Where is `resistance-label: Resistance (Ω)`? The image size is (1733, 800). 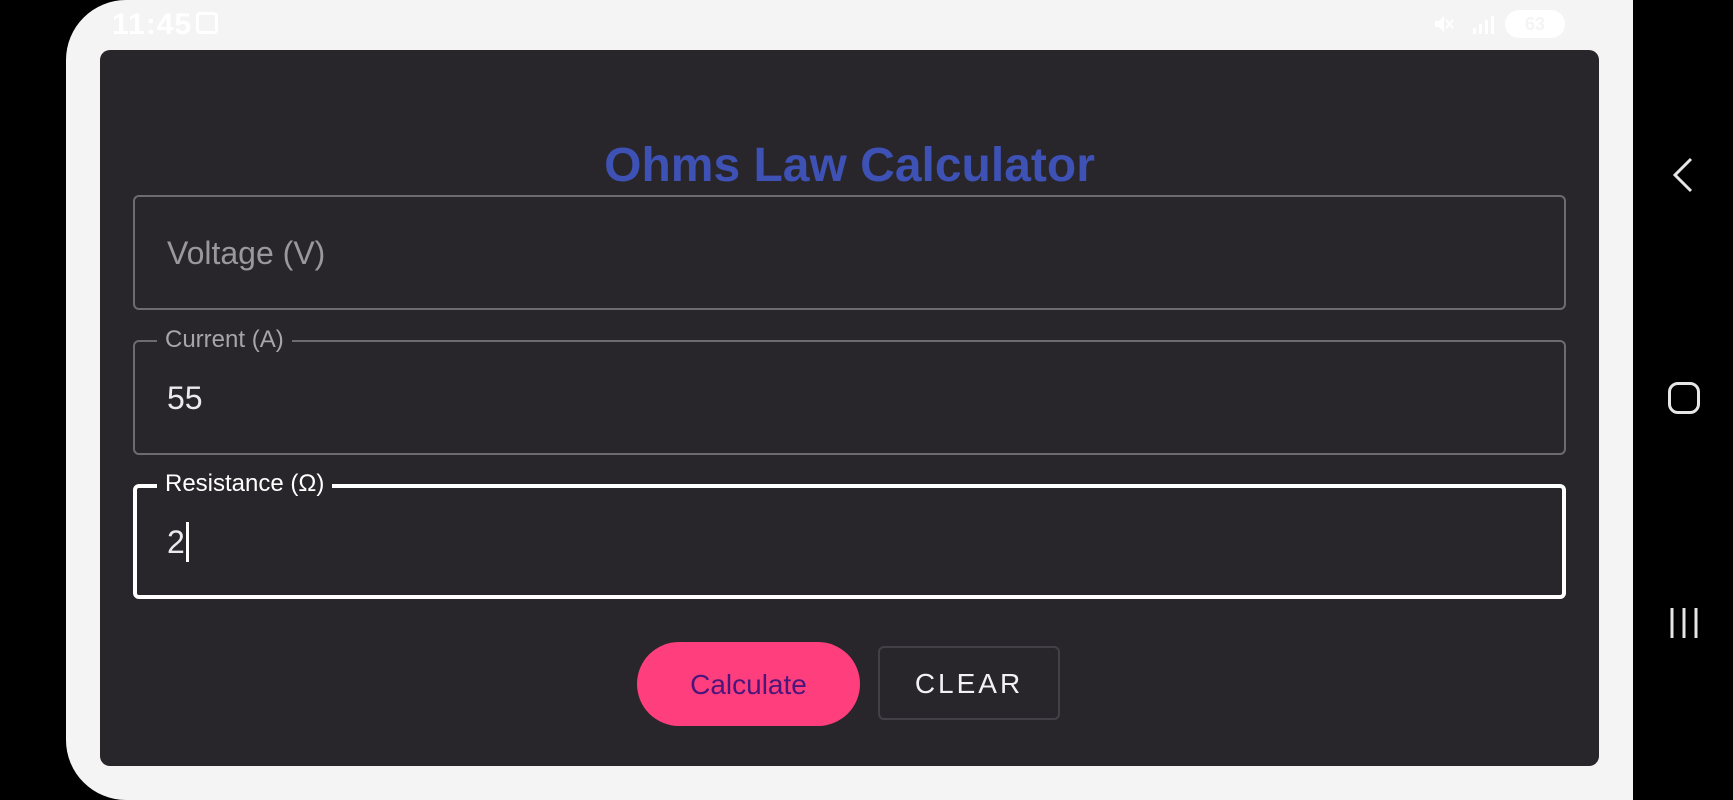 resistance-label: Resistance (Ω) is located at coordinates (245, 484).